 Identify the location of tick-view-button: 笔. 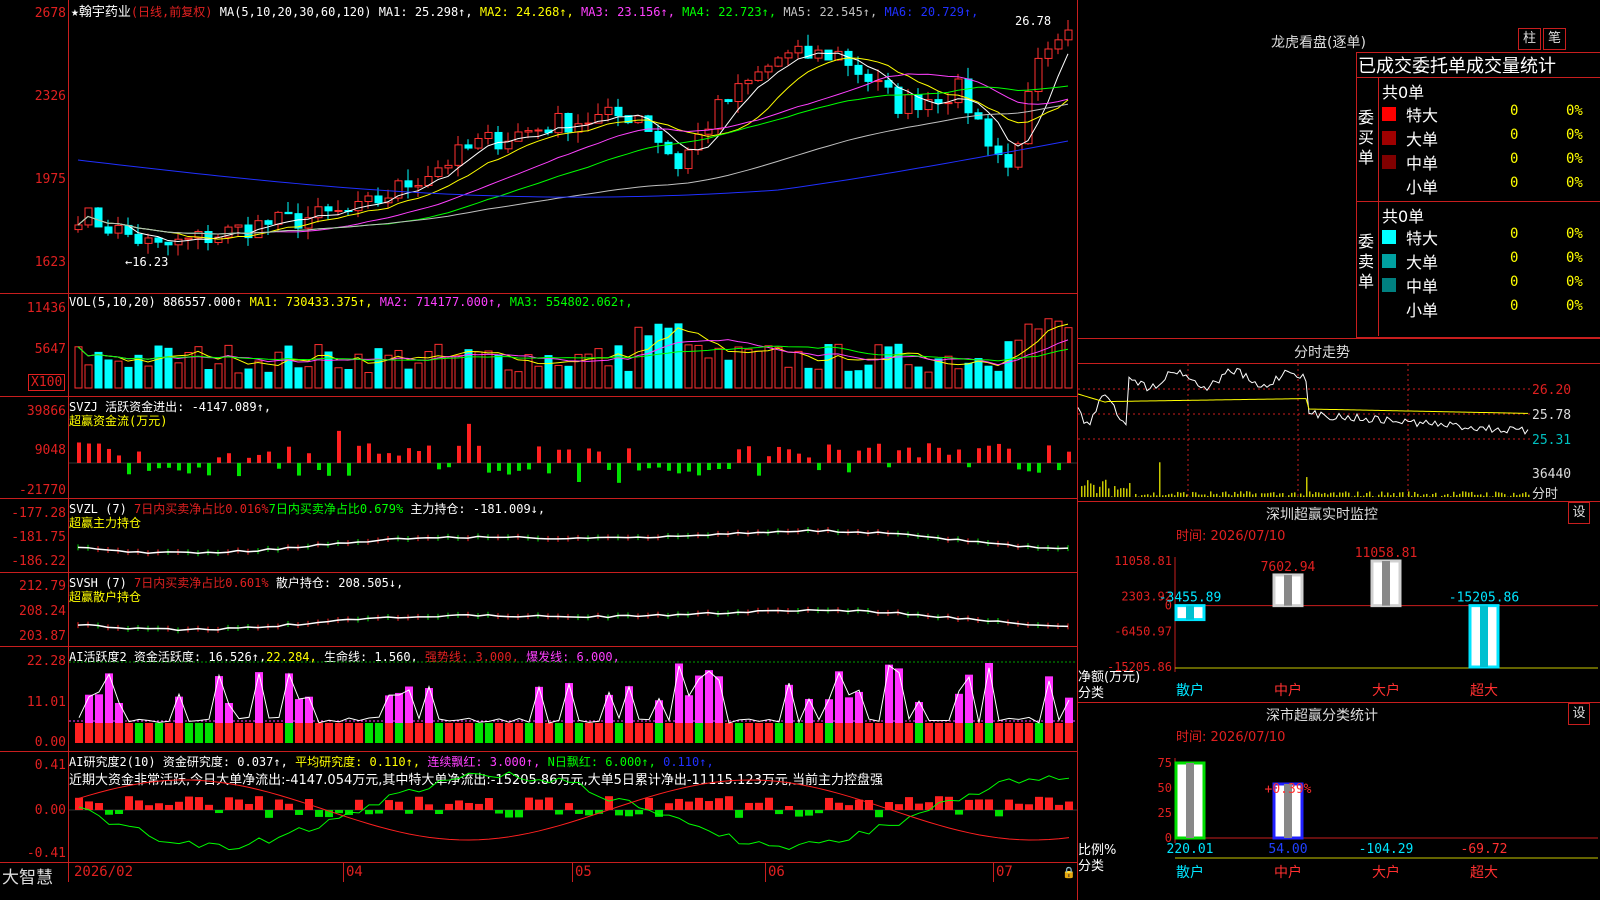
(1554, 39).